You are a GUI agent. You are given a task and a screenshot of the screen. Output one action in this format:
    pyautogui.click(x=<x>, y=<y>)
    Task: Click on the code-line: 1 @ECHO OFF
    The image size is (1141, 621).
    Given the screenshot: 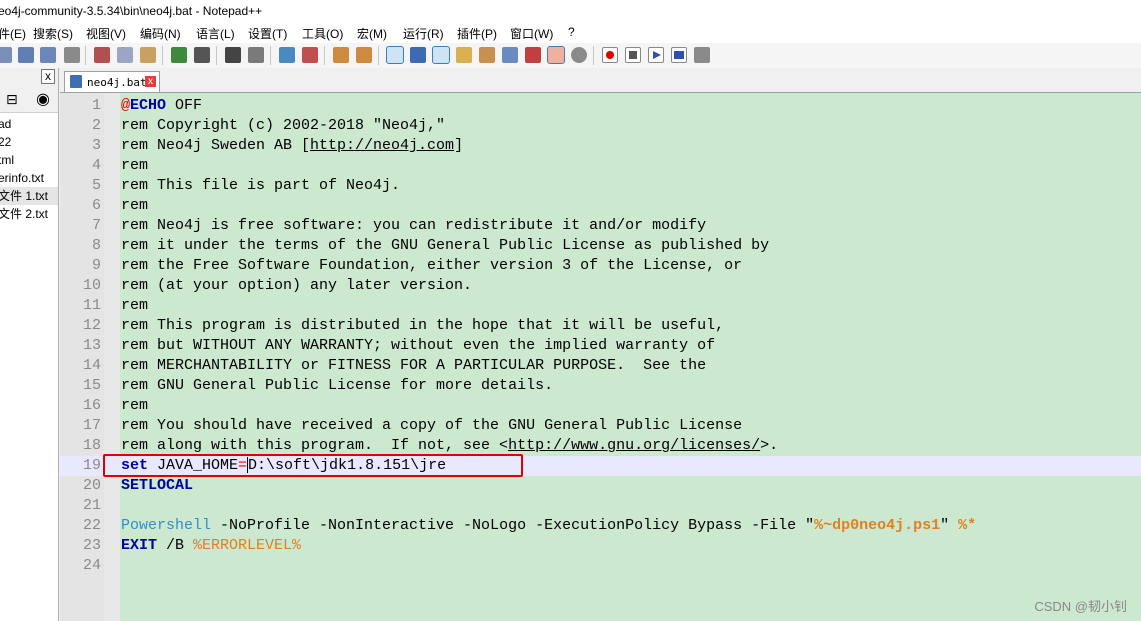 What is the action you would take?
    pyautogui.click(x=600, y=106)
    